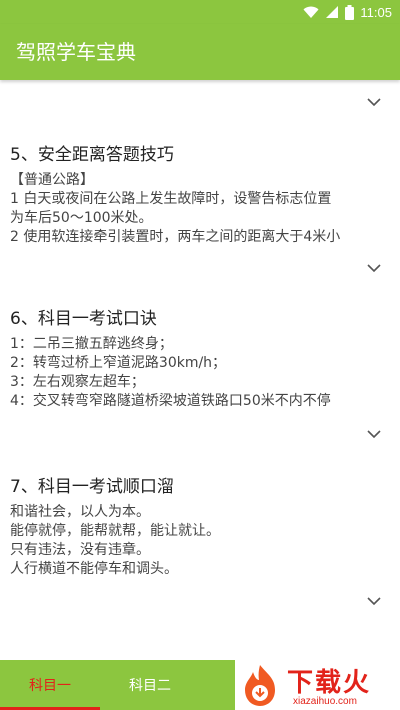 Image resolution: width=400 pixels, height=710 pixels. I want to click on tab-label: 科目二, so click(150, 686).